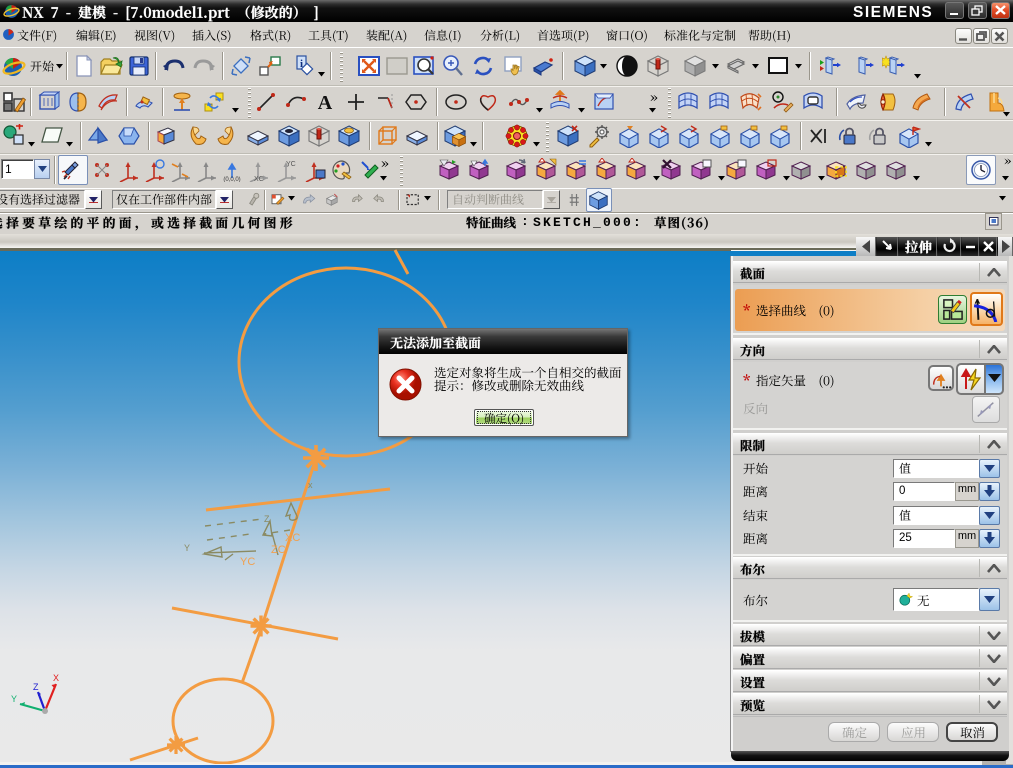 The width and height of the screenshot is (1013, 768). What do you see at coordinates (292, 538) in the screenshot?
I see `svg-text: XC` at bounding box center [292, 538].